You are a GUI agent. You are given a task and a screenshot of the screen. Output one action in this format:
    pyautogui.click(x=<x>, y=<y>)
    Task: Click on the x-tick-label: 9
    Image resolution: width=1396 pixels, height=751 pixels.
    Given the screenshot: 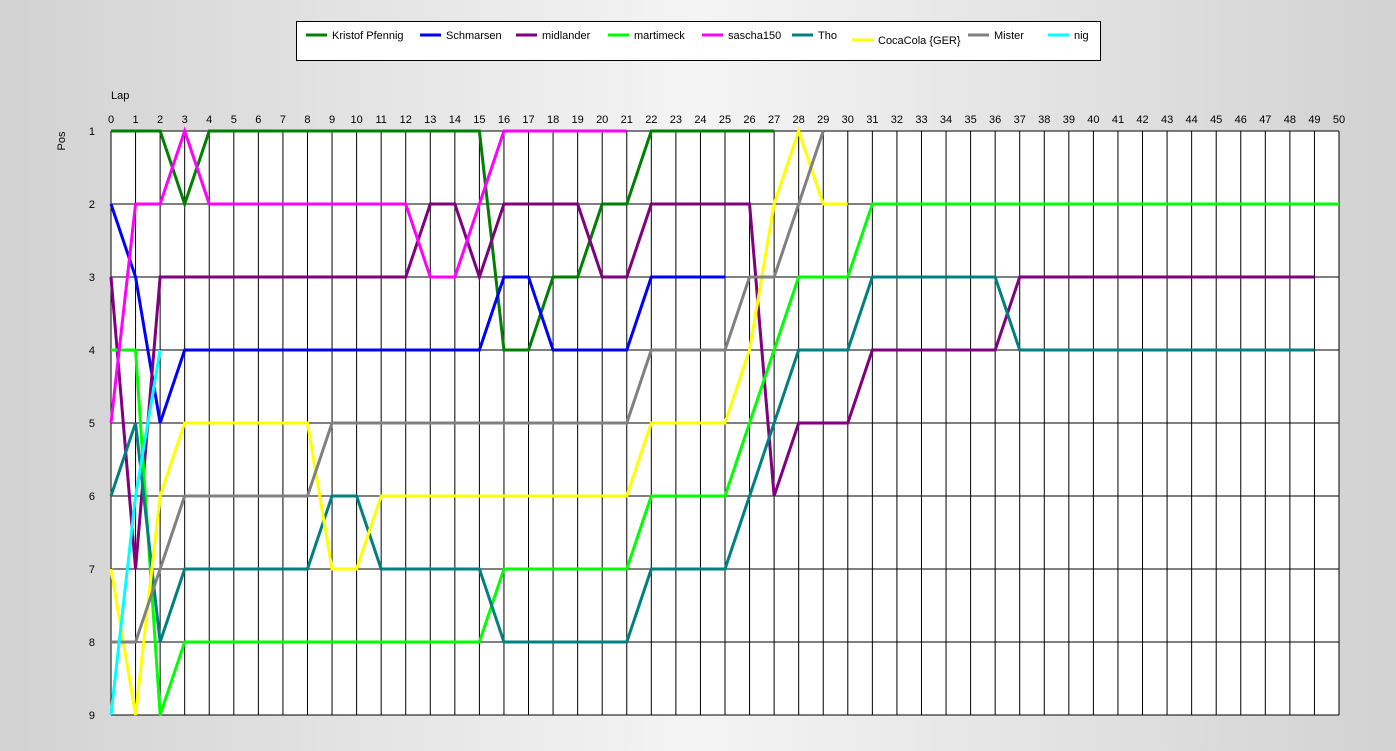 What is the action you would take?
    pyautogui.click(x=332, y=120)
    